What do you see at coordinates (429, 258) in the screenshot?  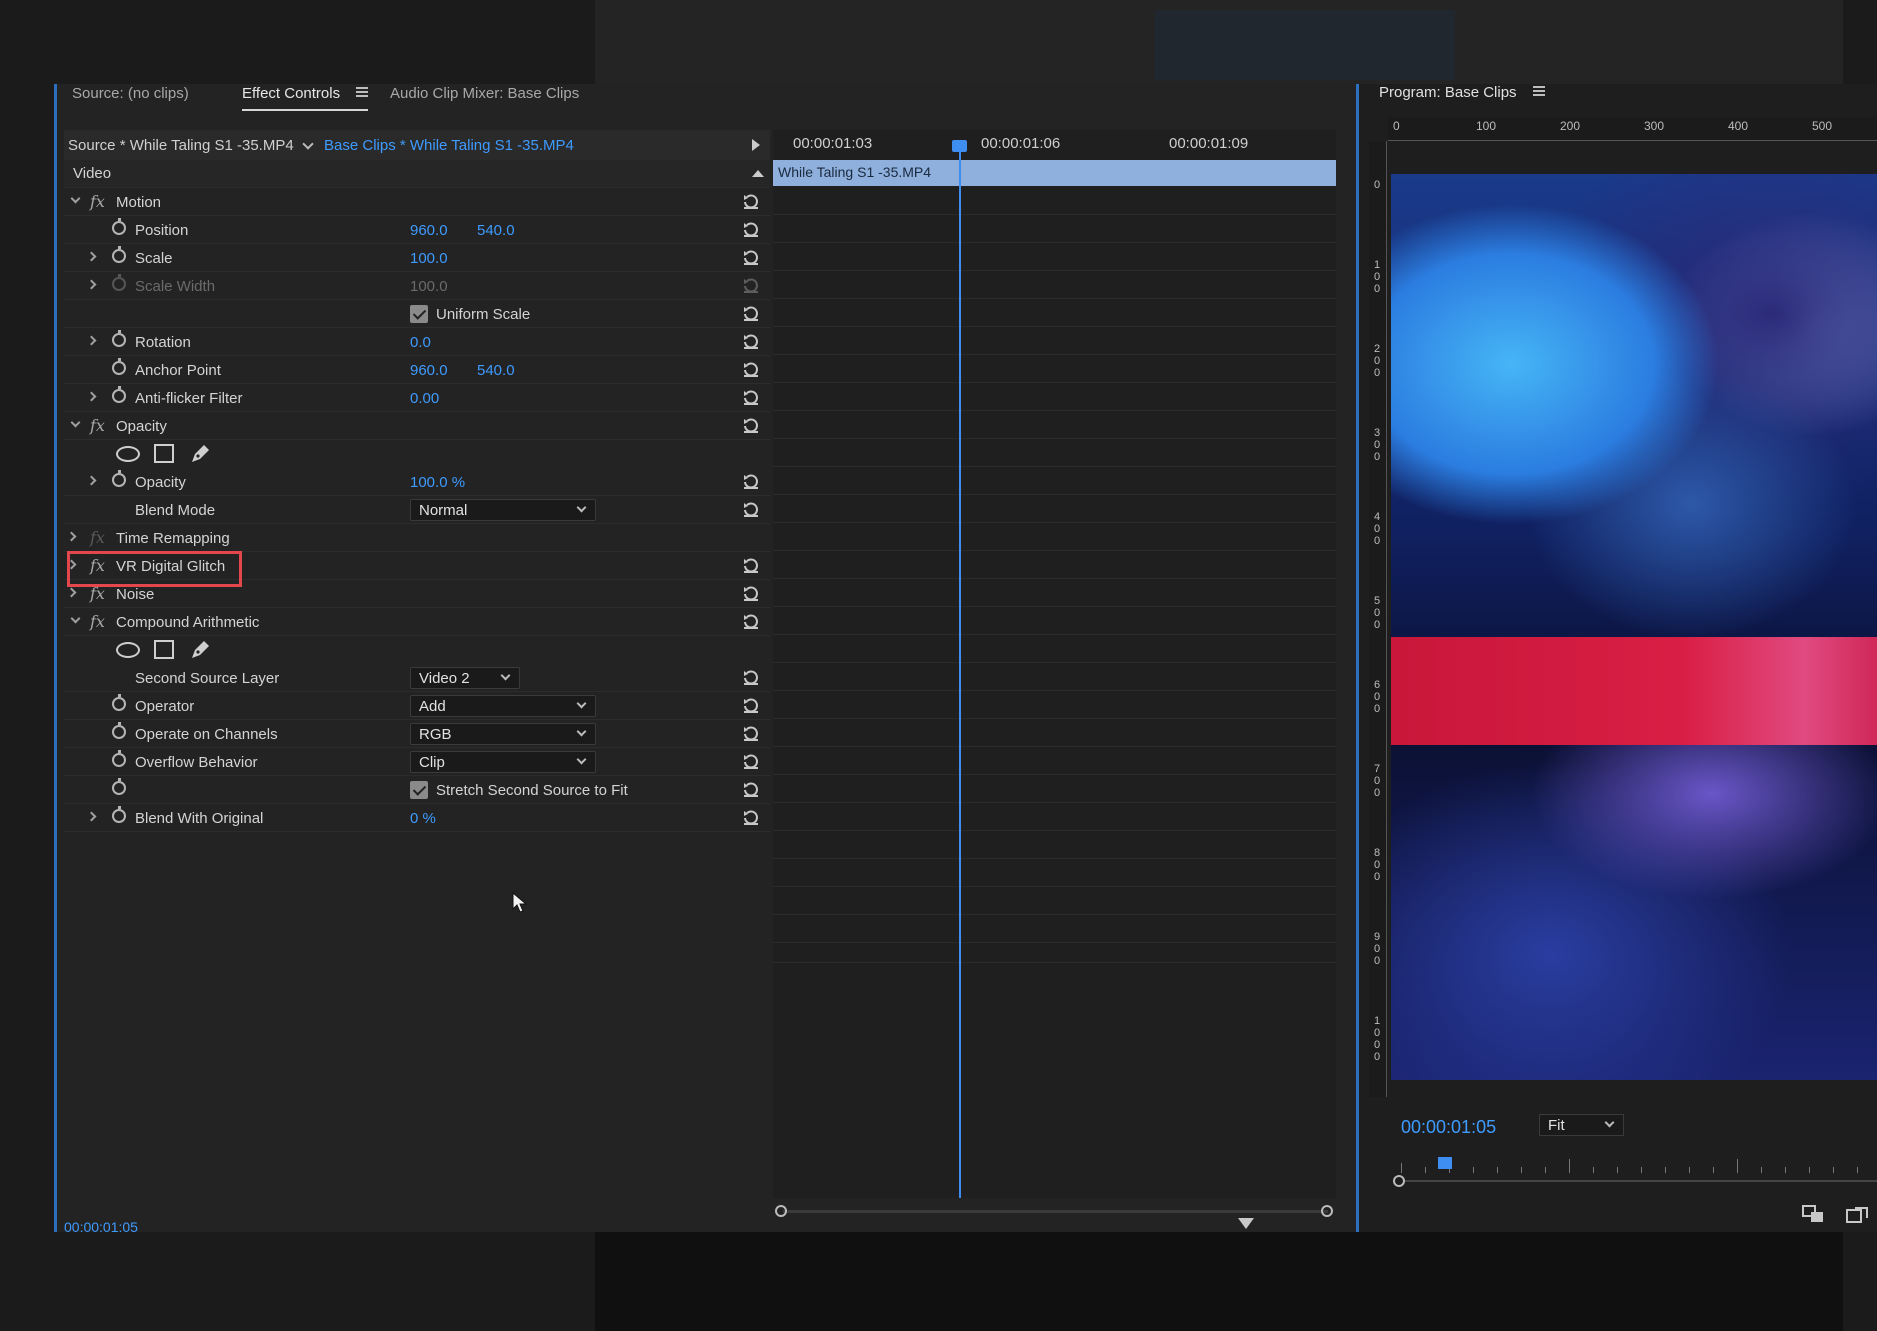 I see `scale-value: 100.0` at bounding box center [429, 258].